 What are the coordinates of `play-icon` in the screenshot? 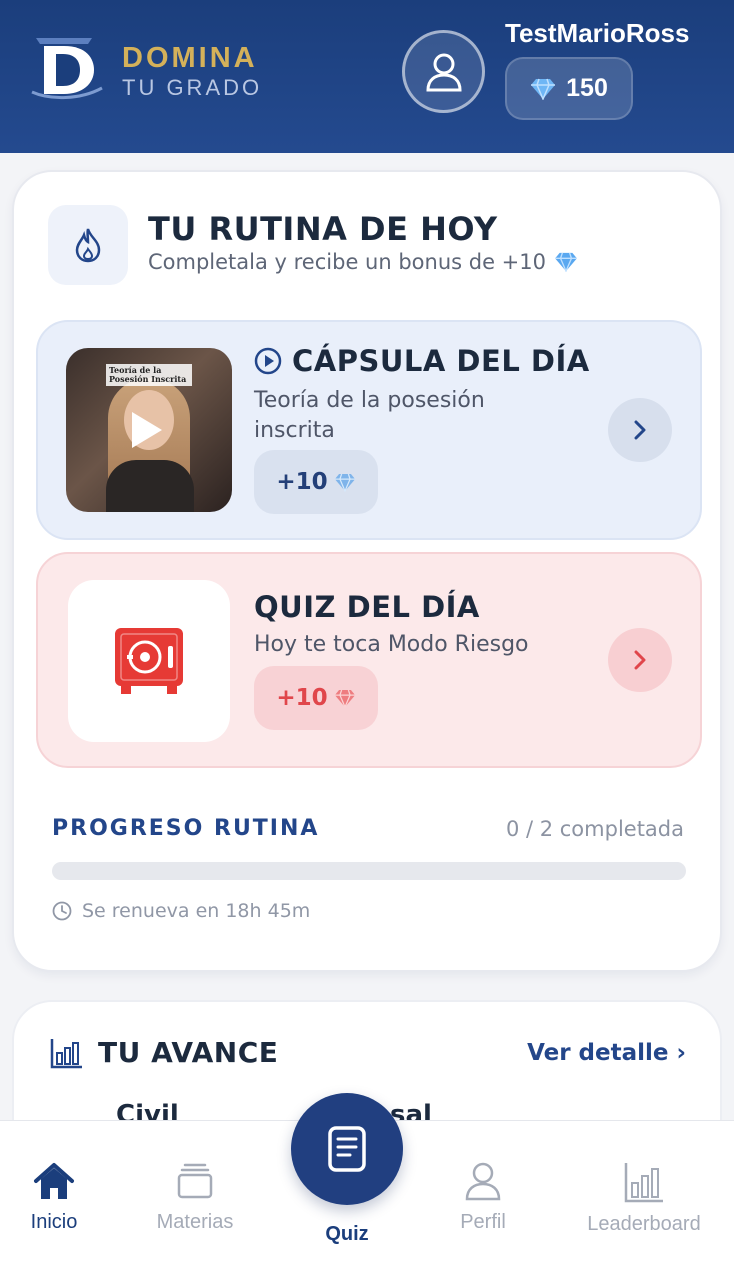 It's located at (147, 430).